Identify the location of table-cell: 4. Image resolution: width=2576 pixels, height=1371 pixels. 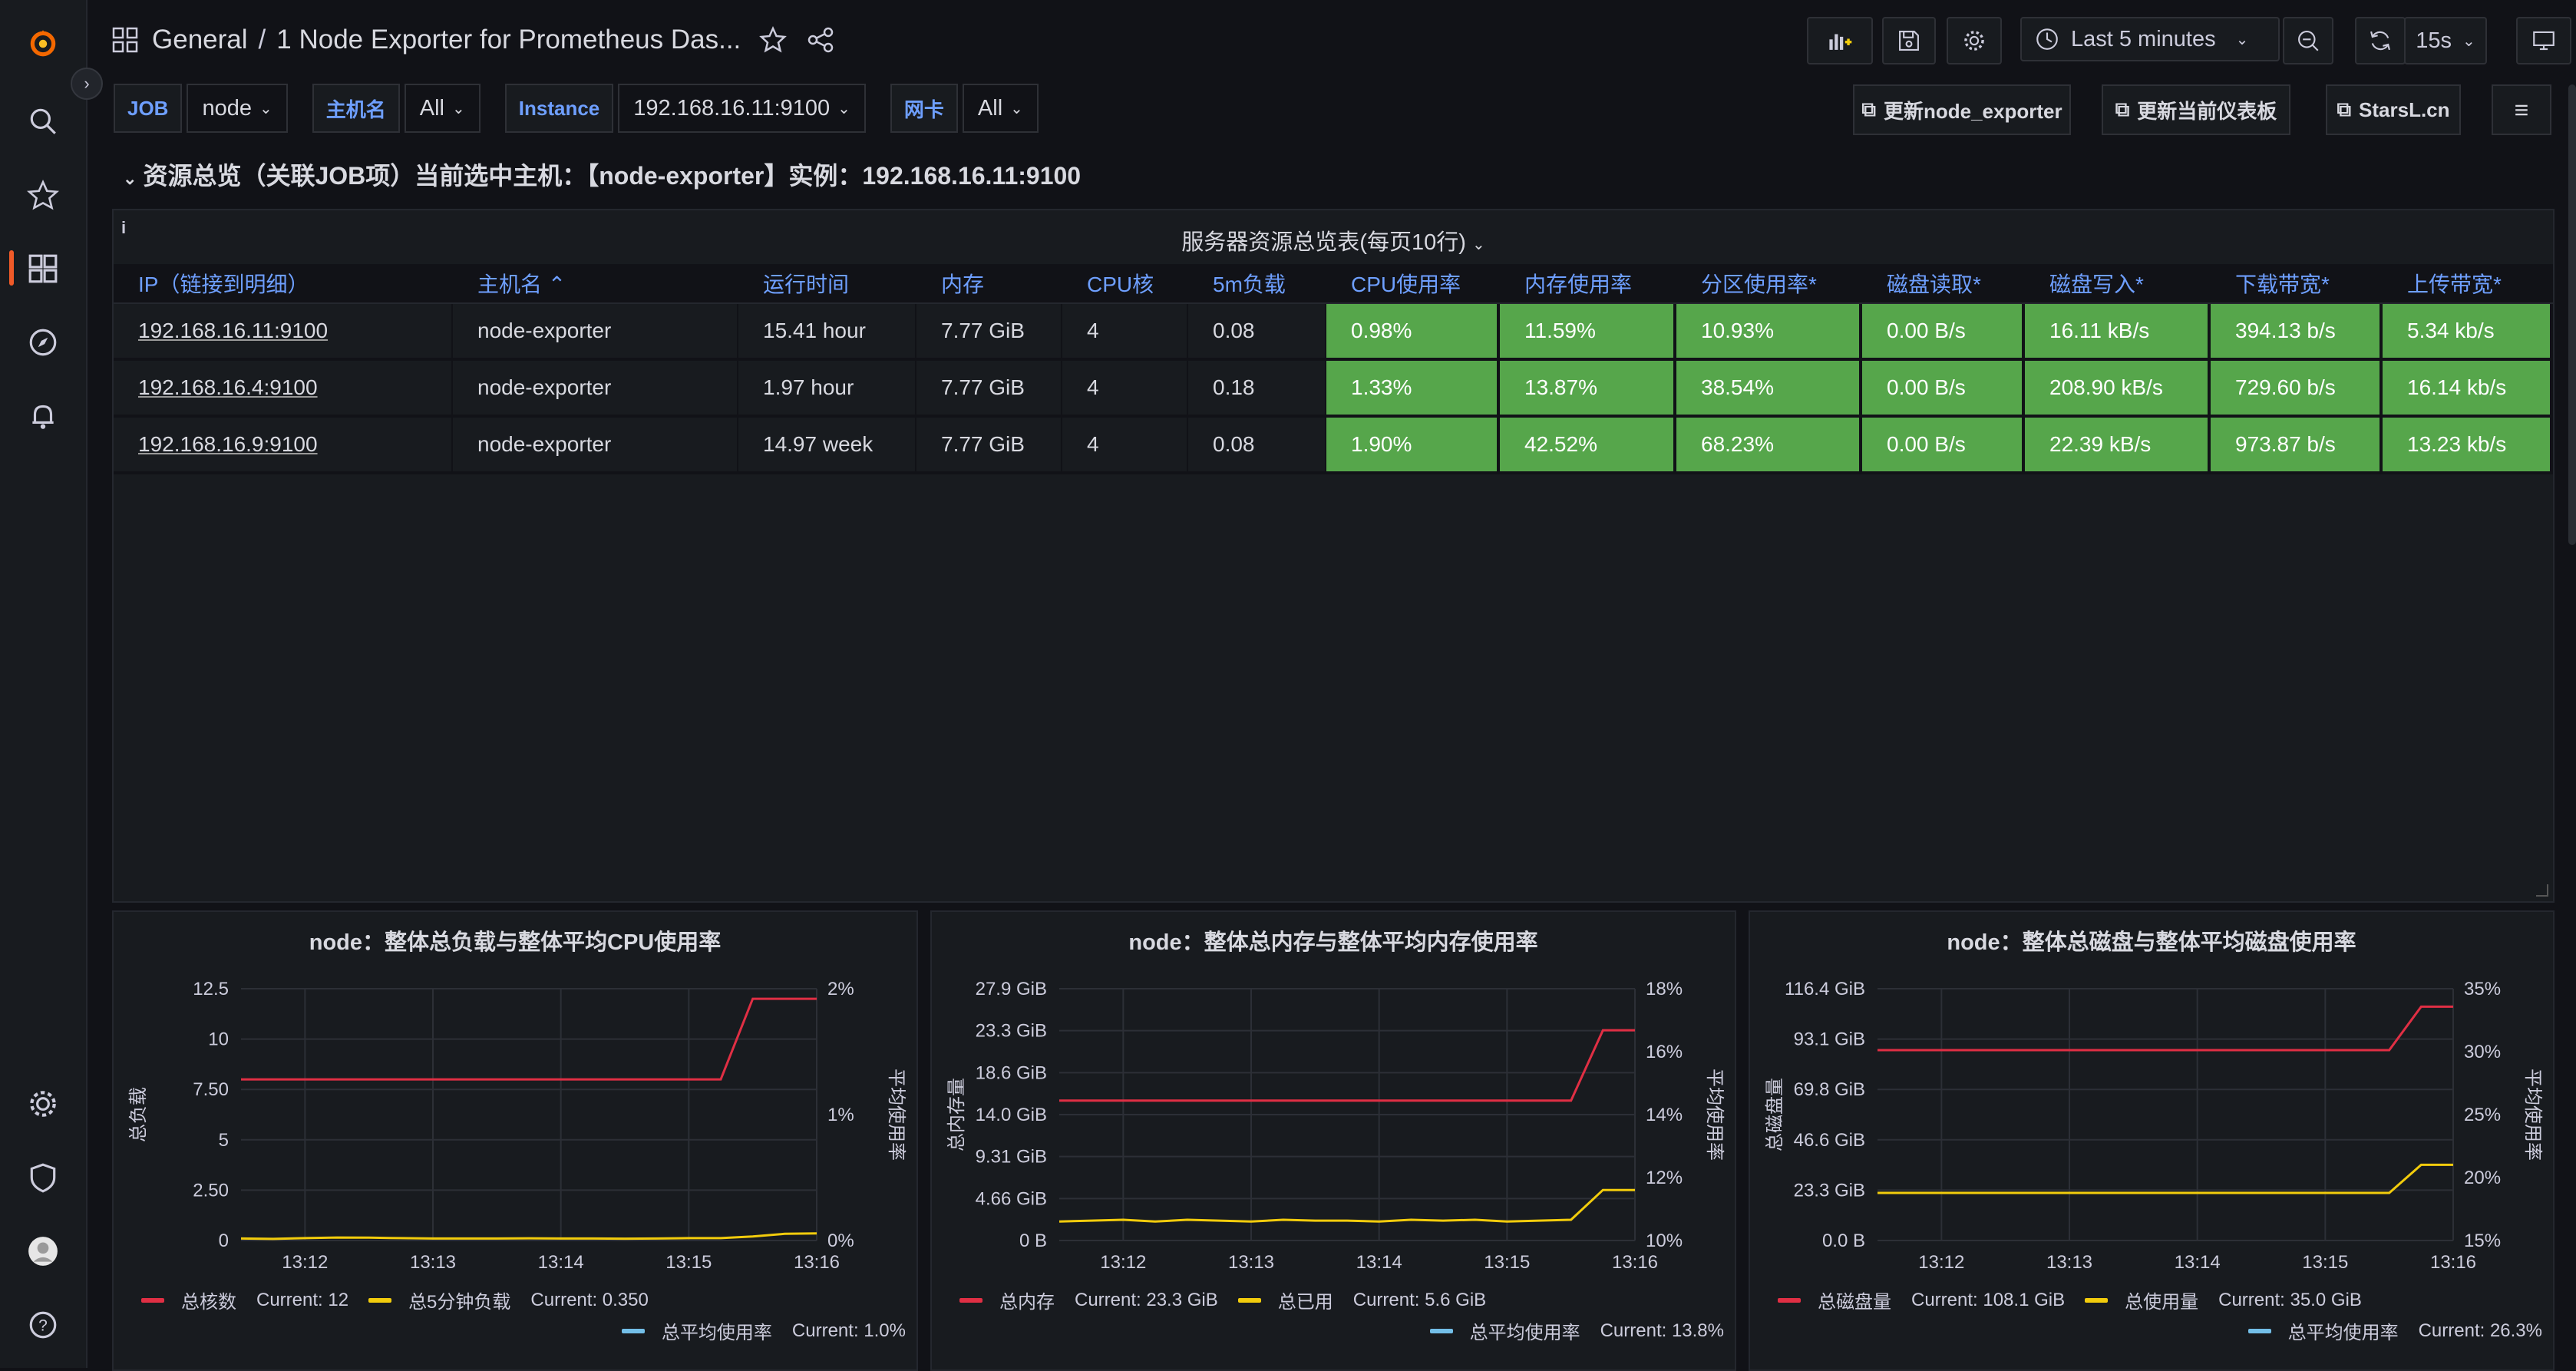
(1125, 332).